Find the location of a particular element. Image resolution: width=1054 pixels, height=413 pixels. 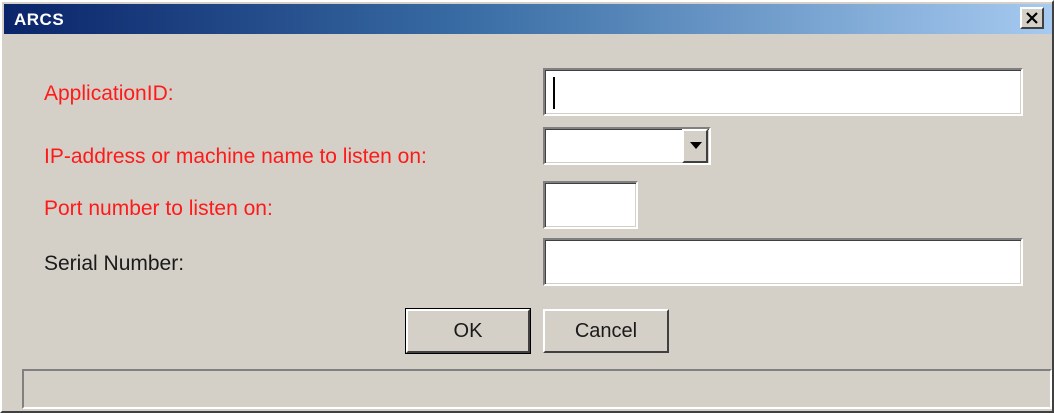

chevron-down-icon is located at coordinates (696, 145).